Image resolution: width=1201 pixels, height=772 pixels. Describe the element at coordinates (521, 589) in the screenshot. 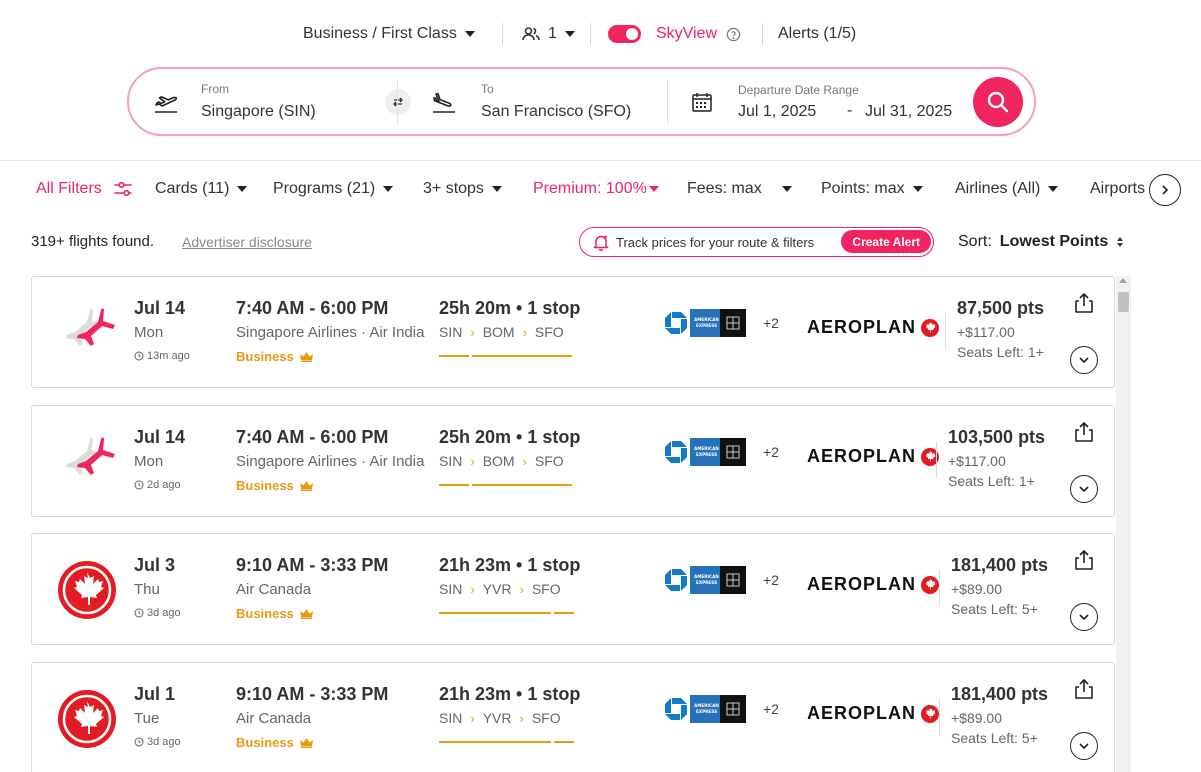

I see `chevron-right-icon: ›` at that location.